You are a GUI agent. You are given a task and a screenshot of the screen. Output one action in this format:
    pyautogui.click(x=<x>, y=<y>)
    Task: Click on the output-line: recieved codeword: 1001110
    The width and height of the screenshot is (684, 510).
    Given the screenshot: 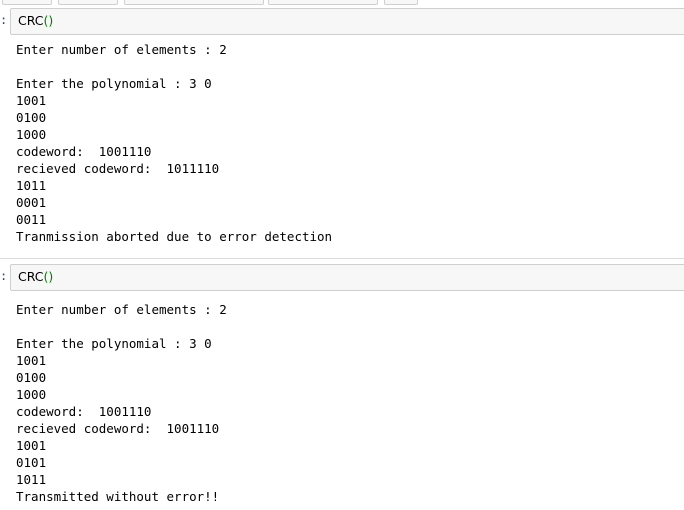 What is the action you would take?
    pyautogui.click(x=118, y=428)
    